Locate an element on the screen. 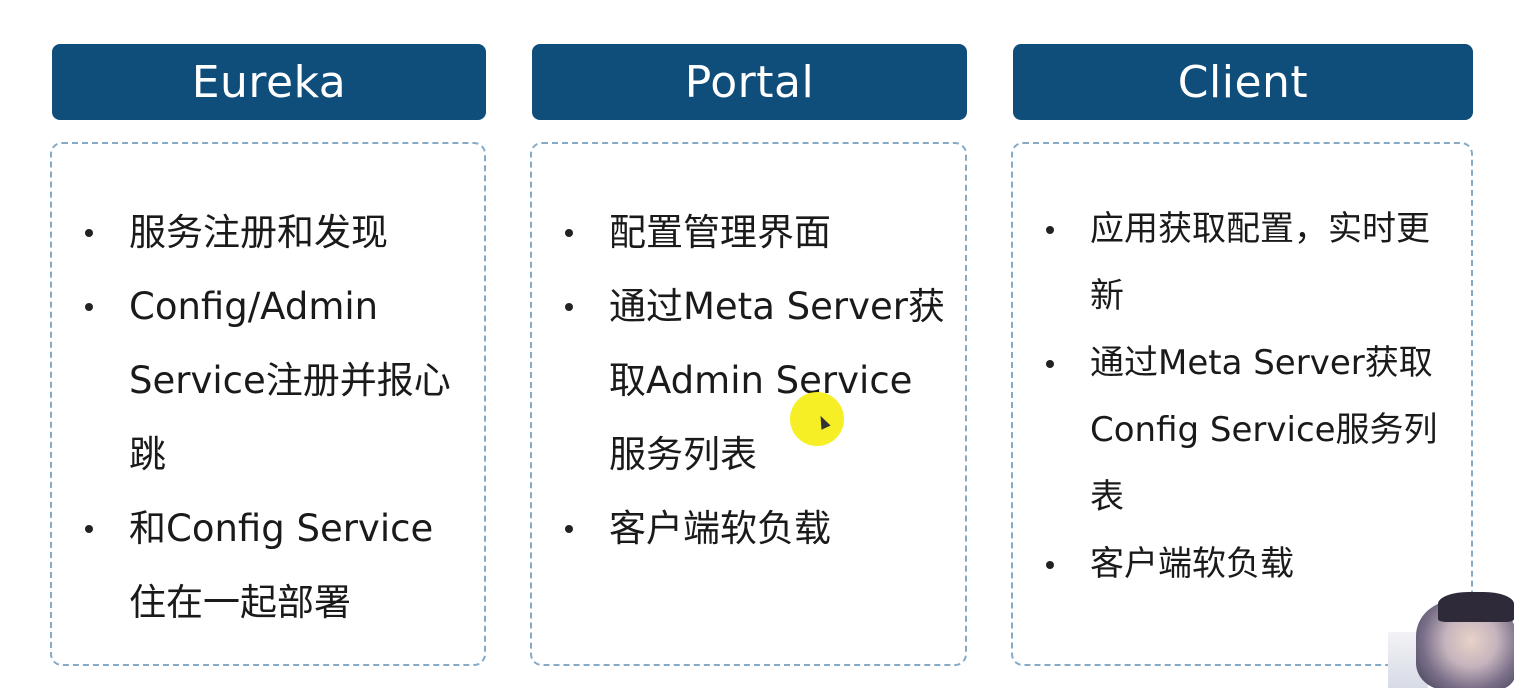 This screenshot has width=1514, height=688. list-item: 通过Meta Server获取Config Service服务列表 is located at coordinates (1243, 430).